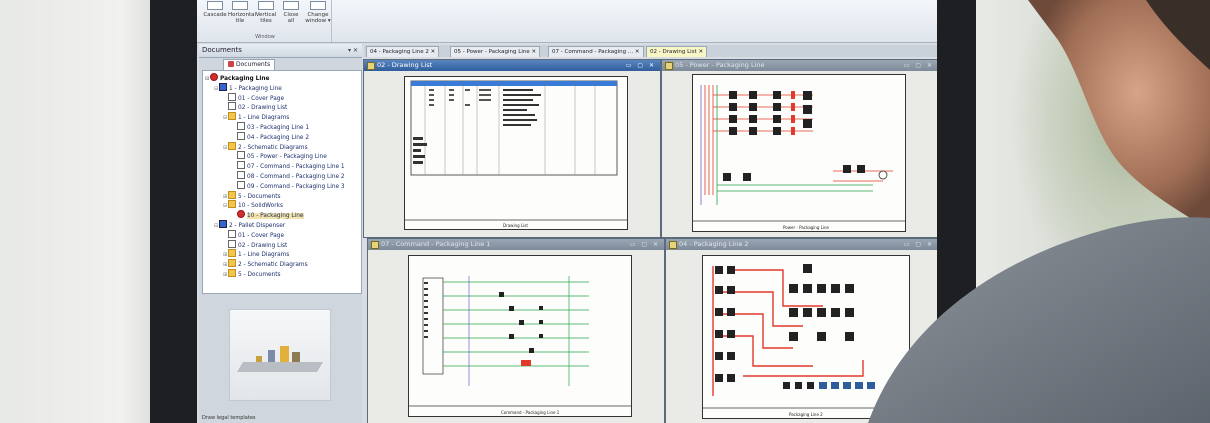 The image size is (1210, 423). I want to click on model-preview, so click(280, 355).